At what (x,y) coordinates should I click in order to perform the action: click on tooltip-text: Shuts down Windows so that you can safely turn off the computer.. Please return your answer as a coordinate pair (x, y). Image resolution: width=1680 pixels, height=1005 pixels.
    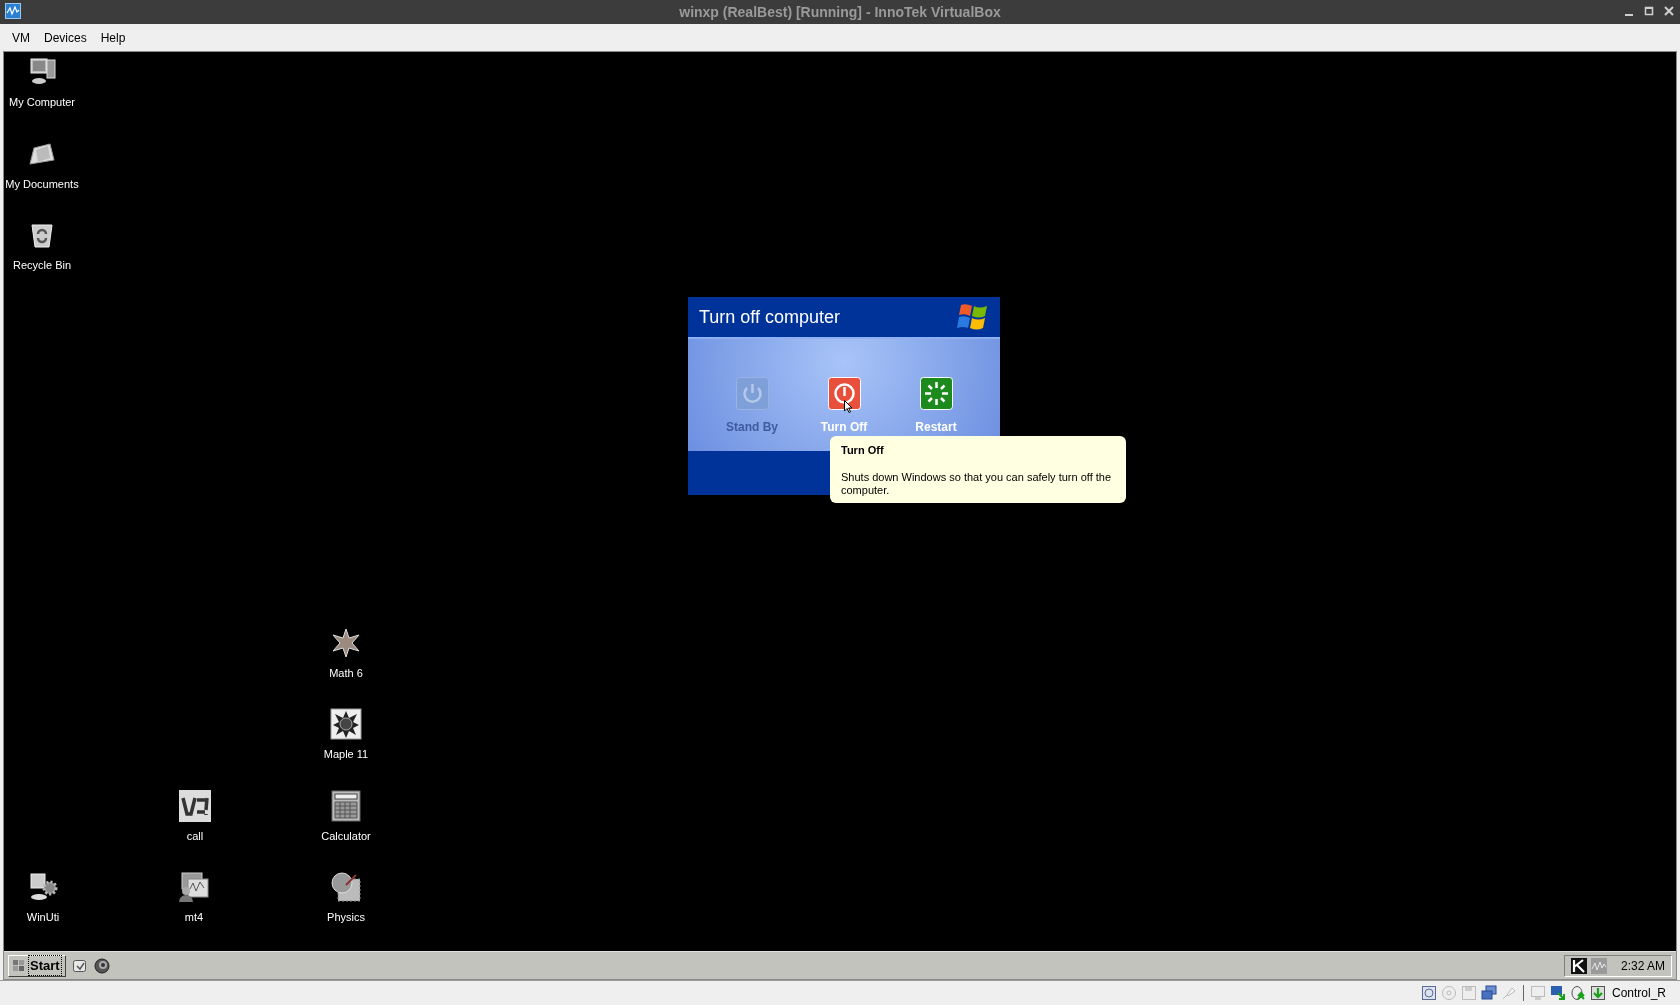
    Looking at the image, I should click on (977, 483).